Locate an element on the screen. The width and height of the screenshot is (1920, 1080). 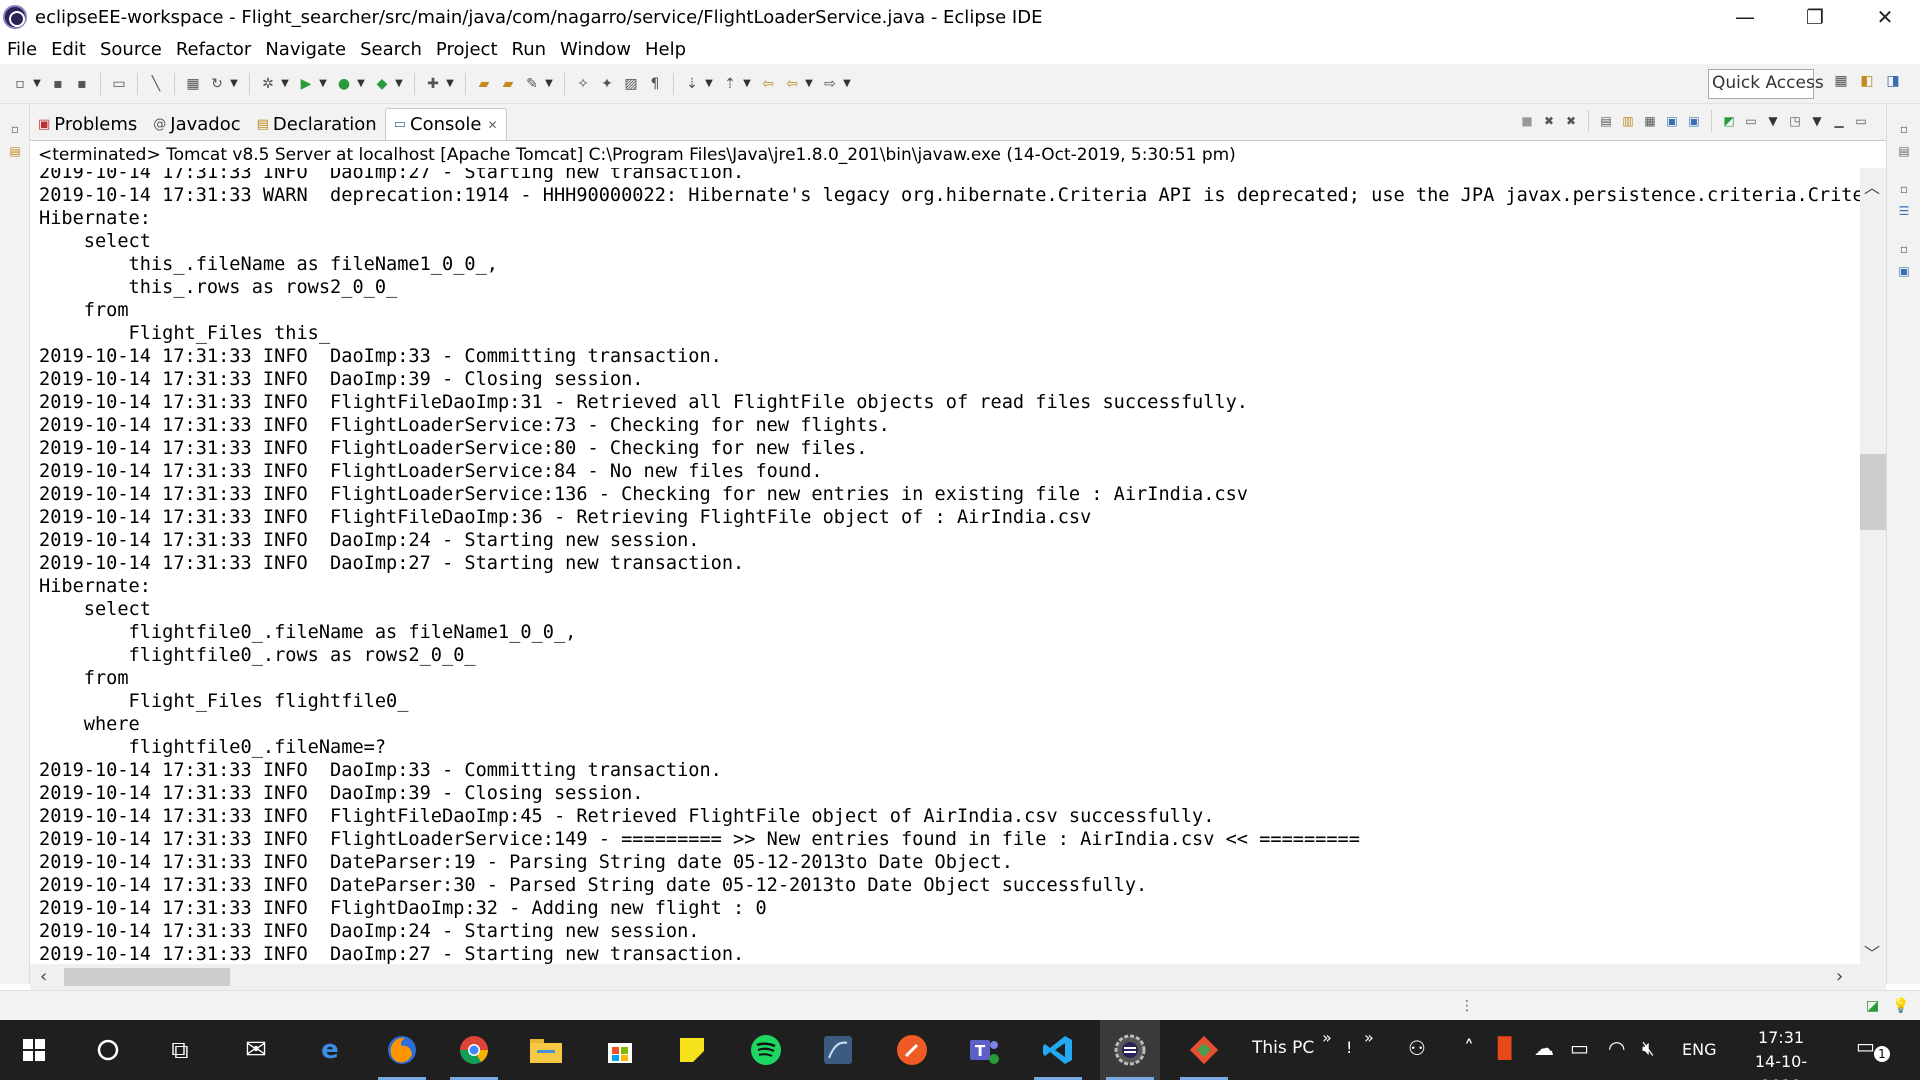
next-annotation-icon: ⇣ is located at coordinates (692, 84).